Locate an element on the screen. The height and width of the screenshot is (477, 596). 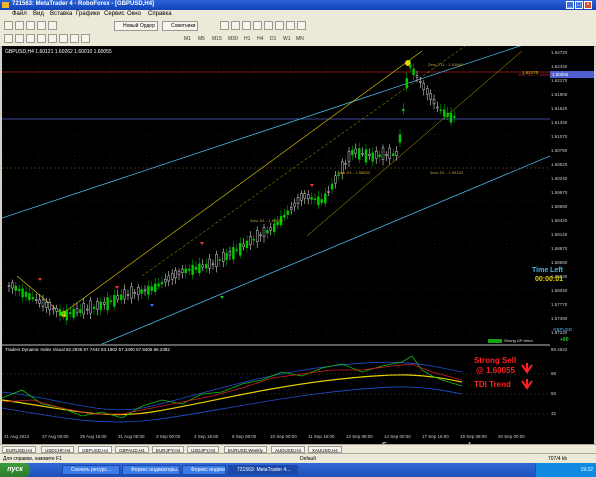
navigator-icon is located at coordinates (41, 25).